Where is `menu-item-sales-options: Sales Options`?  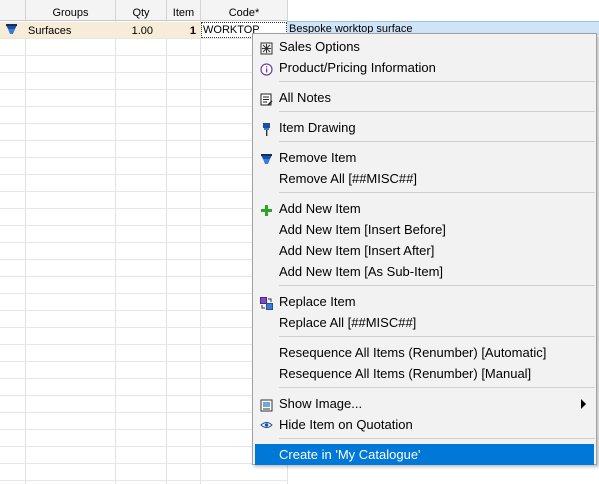 menu-item-sales-options: Sales Options is located at coordinates (424, 46).